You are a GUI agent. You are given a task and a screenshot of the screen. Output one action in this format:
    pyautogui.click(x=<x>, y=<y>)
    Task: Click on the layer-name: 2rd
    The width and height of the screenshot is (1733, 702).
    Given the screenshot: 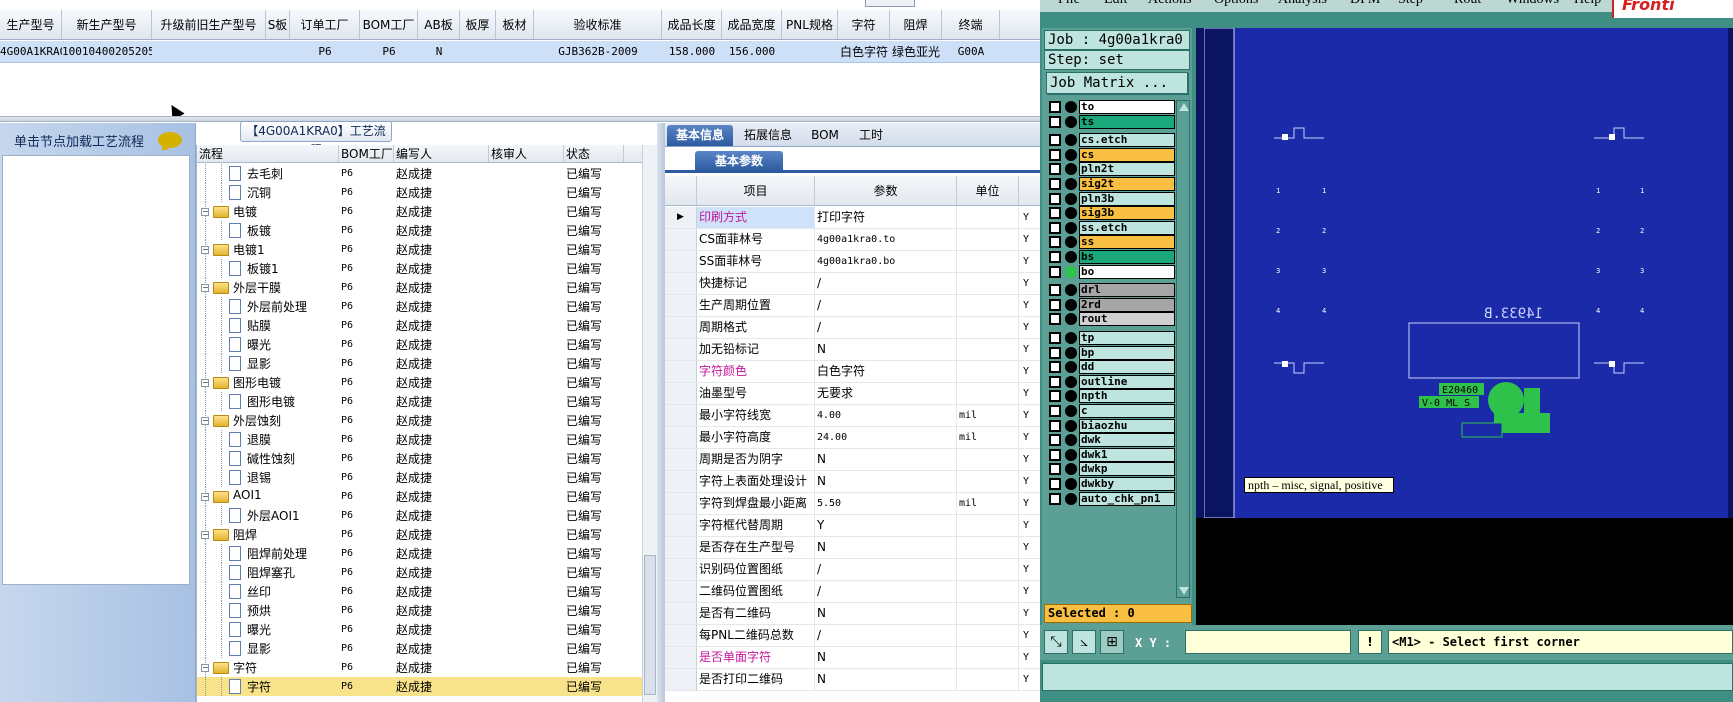 What is the action you would take?
    pyautogui.click(x=1127, y=304)
    